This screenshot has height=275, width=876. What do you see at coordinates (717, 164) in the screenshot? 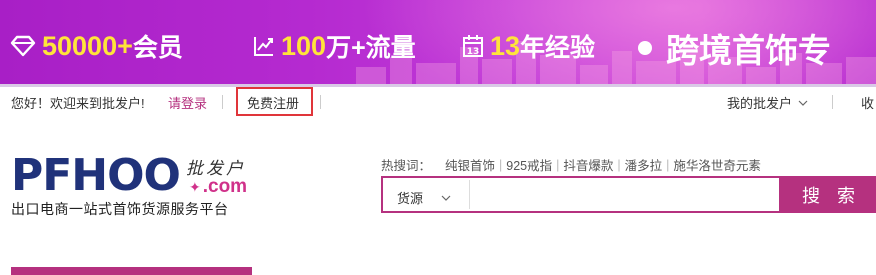
I see `hot-search-item: 施华洛世奇元素` at bounding box center [717, 164].